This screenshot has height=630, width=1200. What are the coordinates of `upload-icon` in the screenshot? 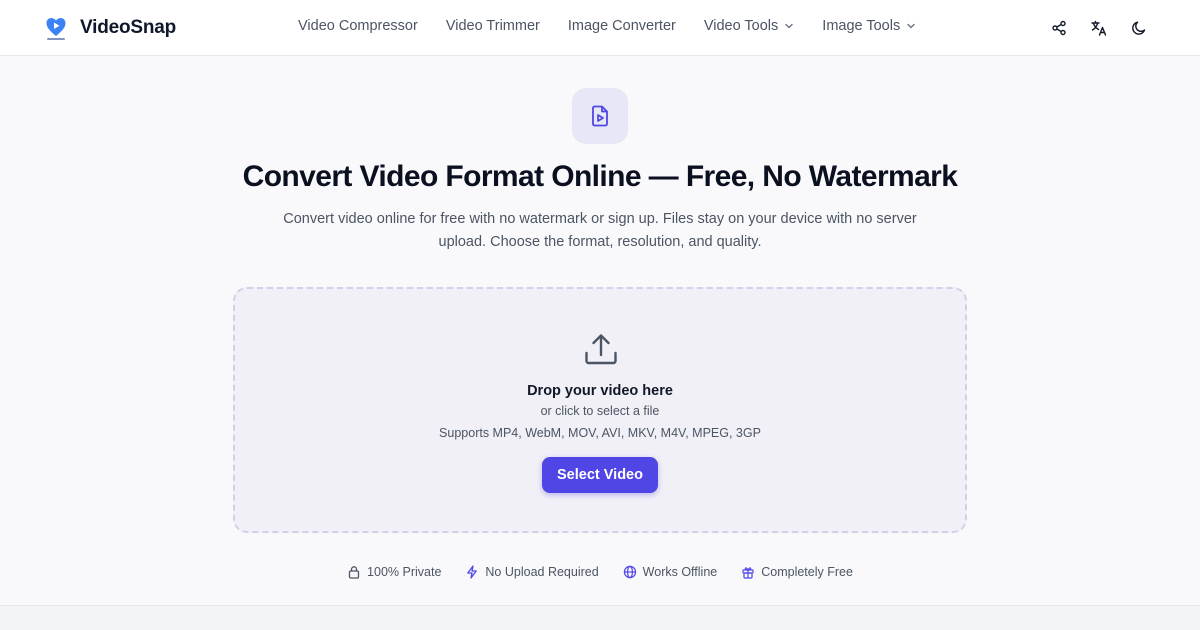 It's located at (601, 349).